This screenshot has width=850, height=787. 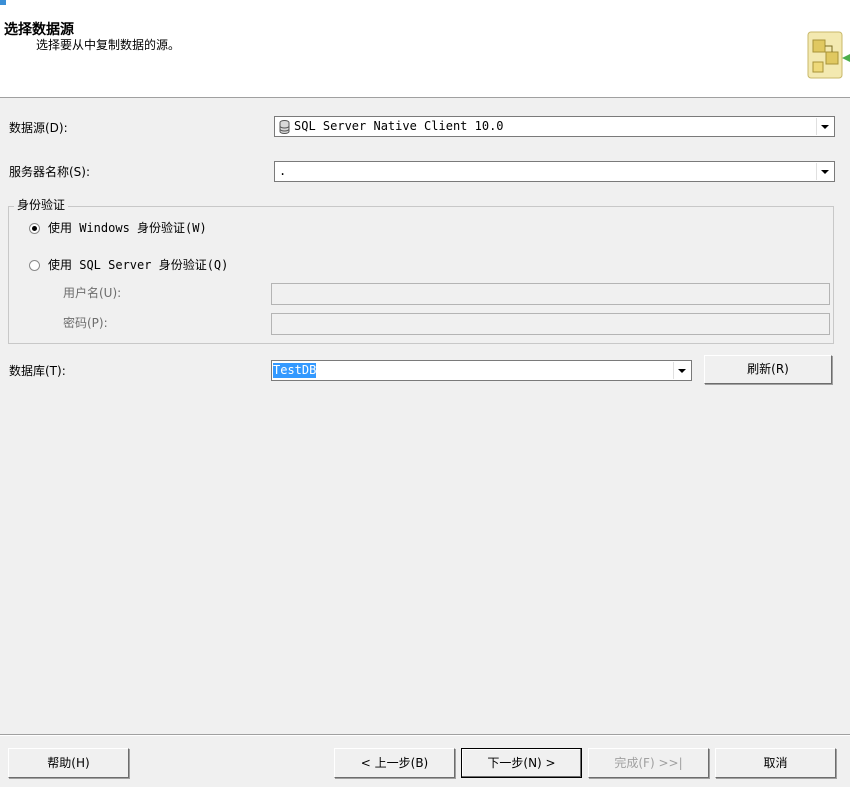 What do you see at coordinates (284, 128) in the screenshot?
I see `database-icon` at bounding box center [284, 128].